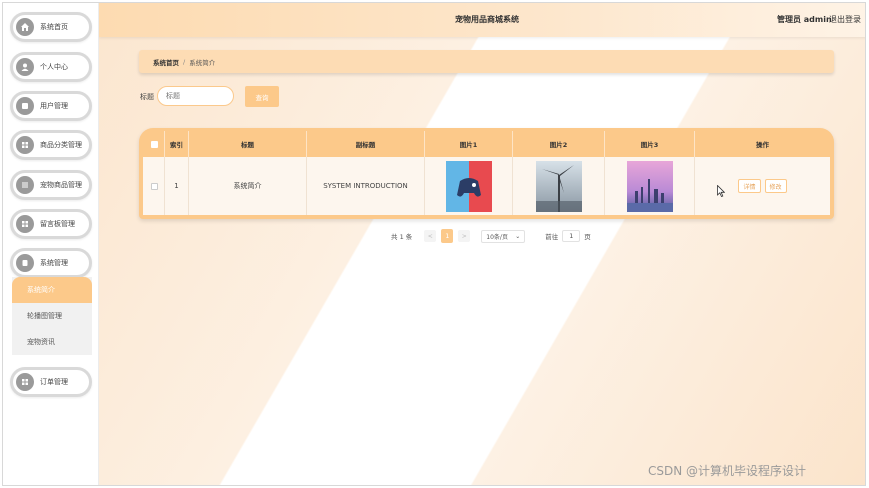  What do you see at coordinates (464, 236) in the screenshot?
I see `next-page-button: >` at bounding box center [464, 236].